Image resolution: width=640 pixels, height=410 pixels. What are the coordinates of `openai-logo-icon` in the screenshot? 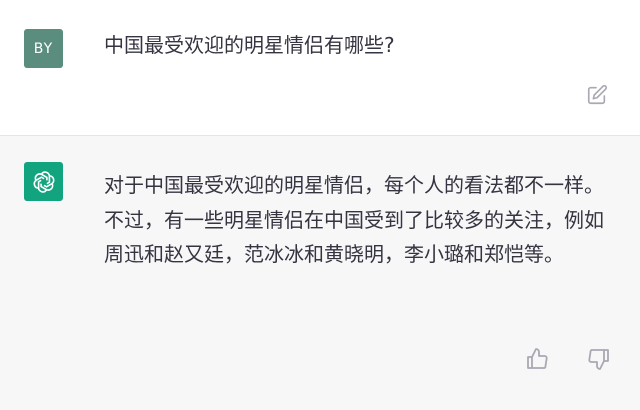 It's located at (43, 181).